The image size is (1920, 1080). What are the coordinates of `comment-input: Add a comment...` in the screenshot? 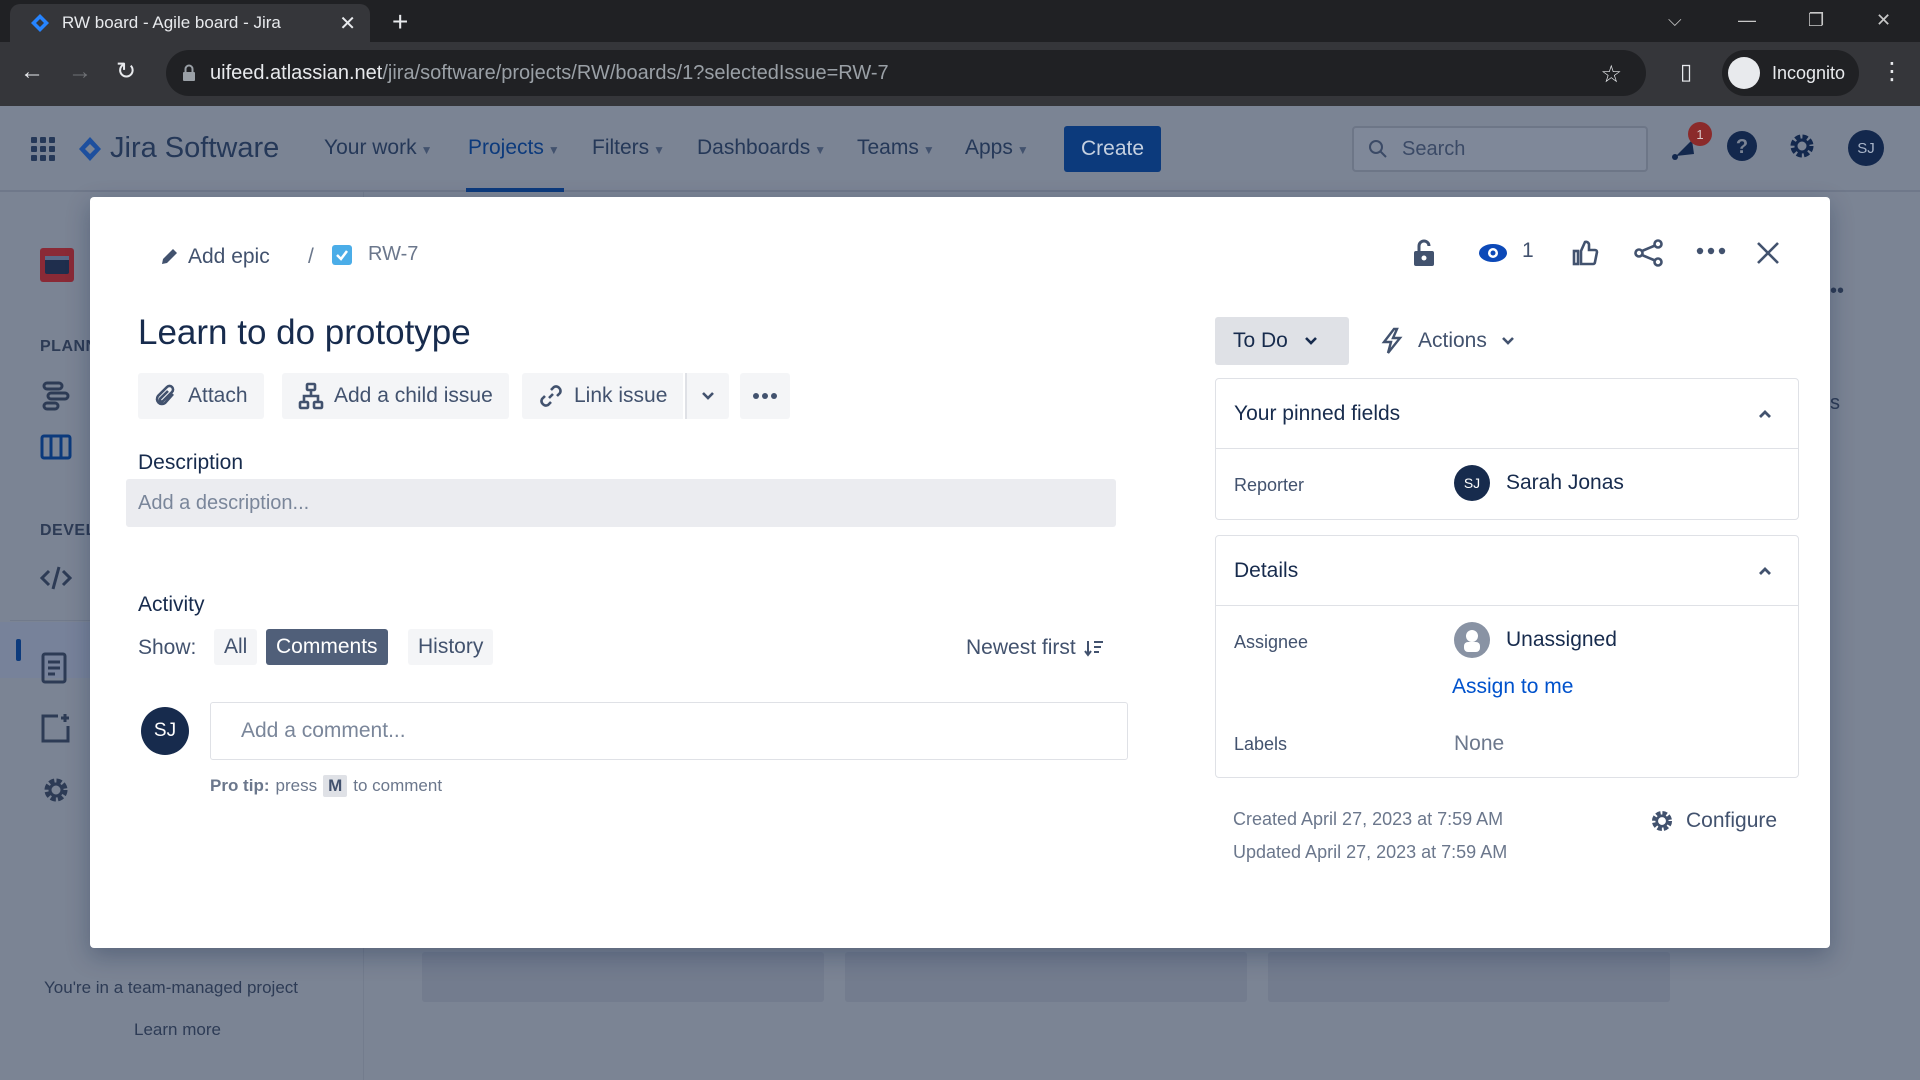 It's located at (669, 731).